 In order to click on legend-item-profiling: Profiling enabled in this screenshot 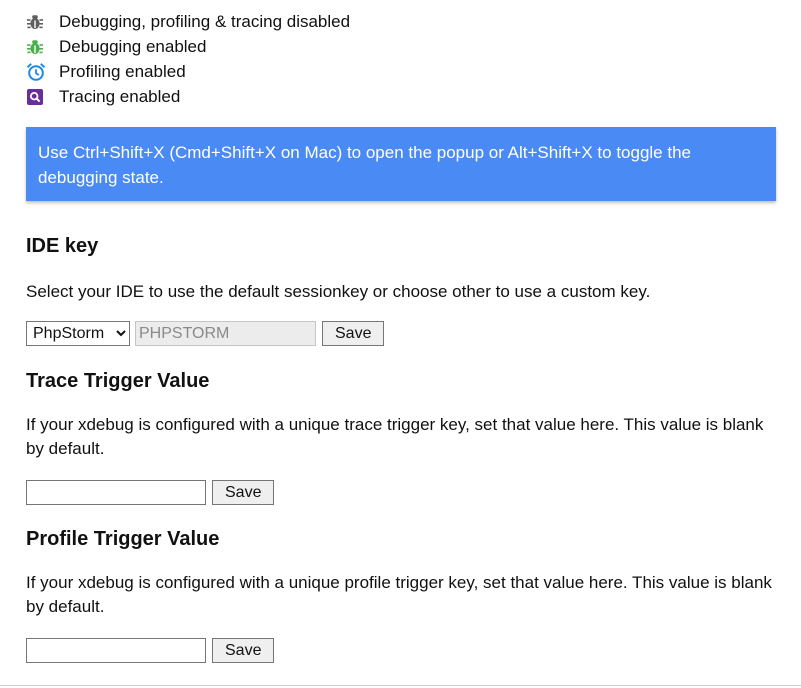, I will do `click(188, 71)`.